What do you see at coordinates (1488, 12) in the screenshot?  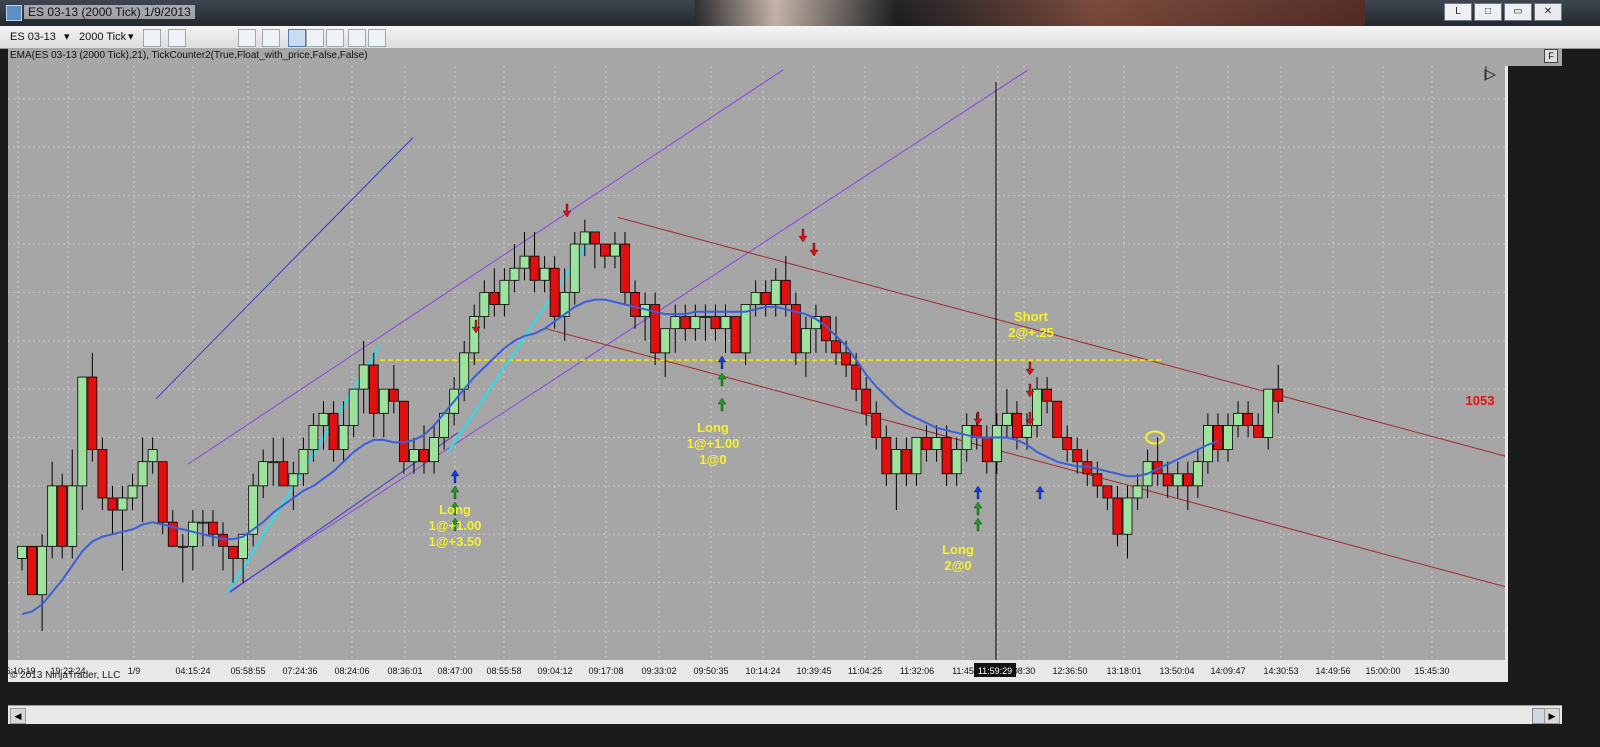 I see `minimize-button: □` at bounding box center [1488, 12].